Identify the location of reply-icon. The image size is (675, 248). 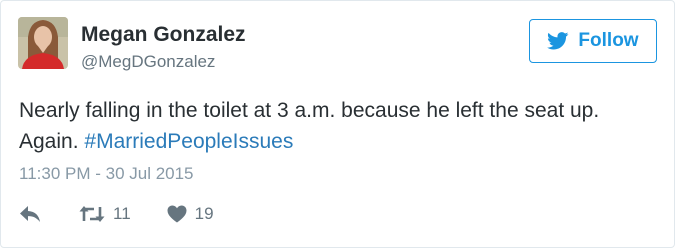
(30, 214).